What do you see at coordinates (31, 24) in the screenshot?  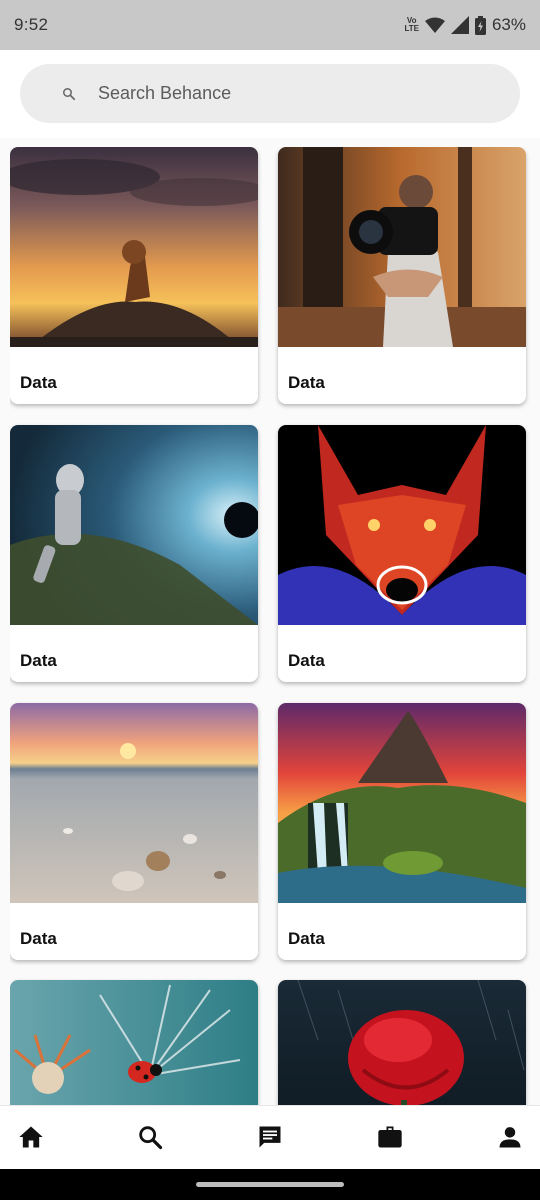 I see `status-time: 9:52` at bounding box center [31, 24].